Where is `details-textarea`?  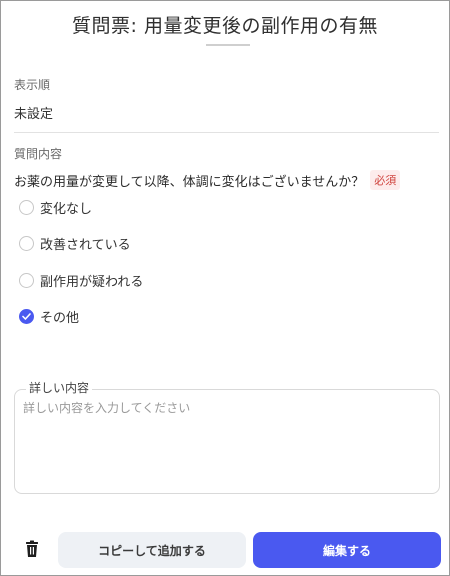 details-textarea is located at coordinates (227, 442).